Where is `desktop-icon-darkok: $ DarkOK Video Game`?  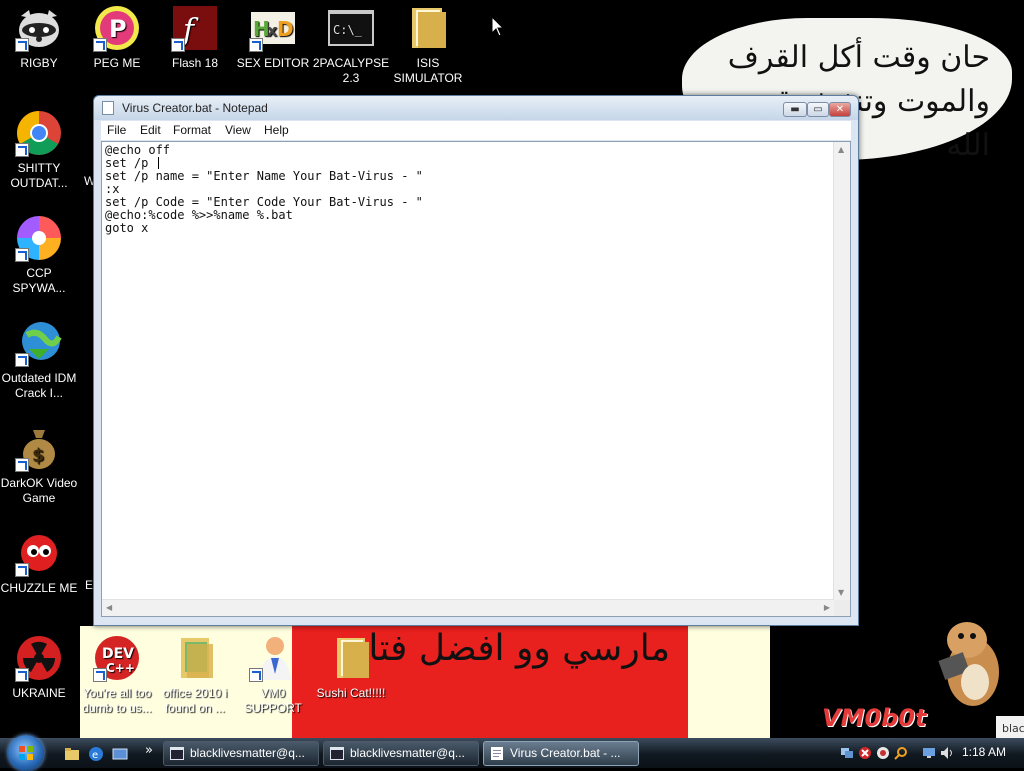 desktop-icon-darkok: $ DarkOK Video Game is located at coordinates (39, 465).